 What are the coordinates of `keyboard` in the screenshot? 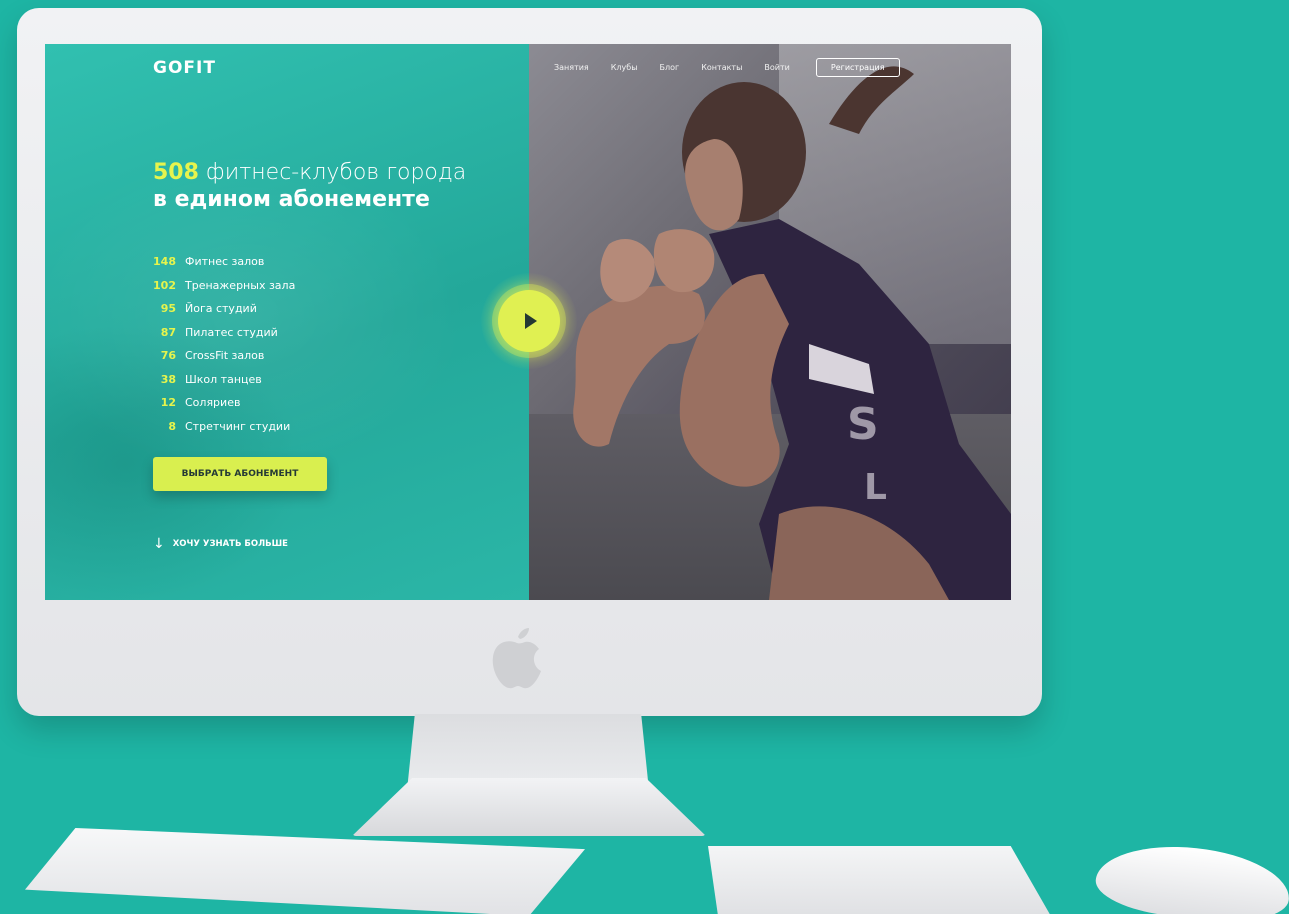 It's located at (305, 871).